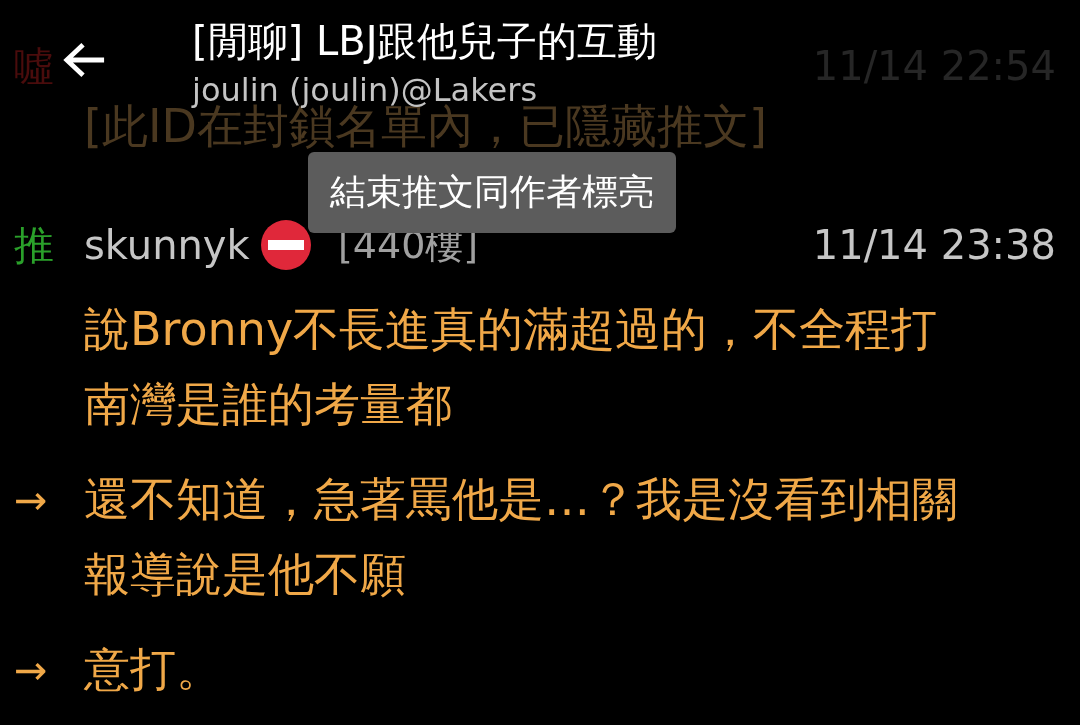 The image size is (1080, 725). I want to click on reply-text: 意打。, so click(153, 669).